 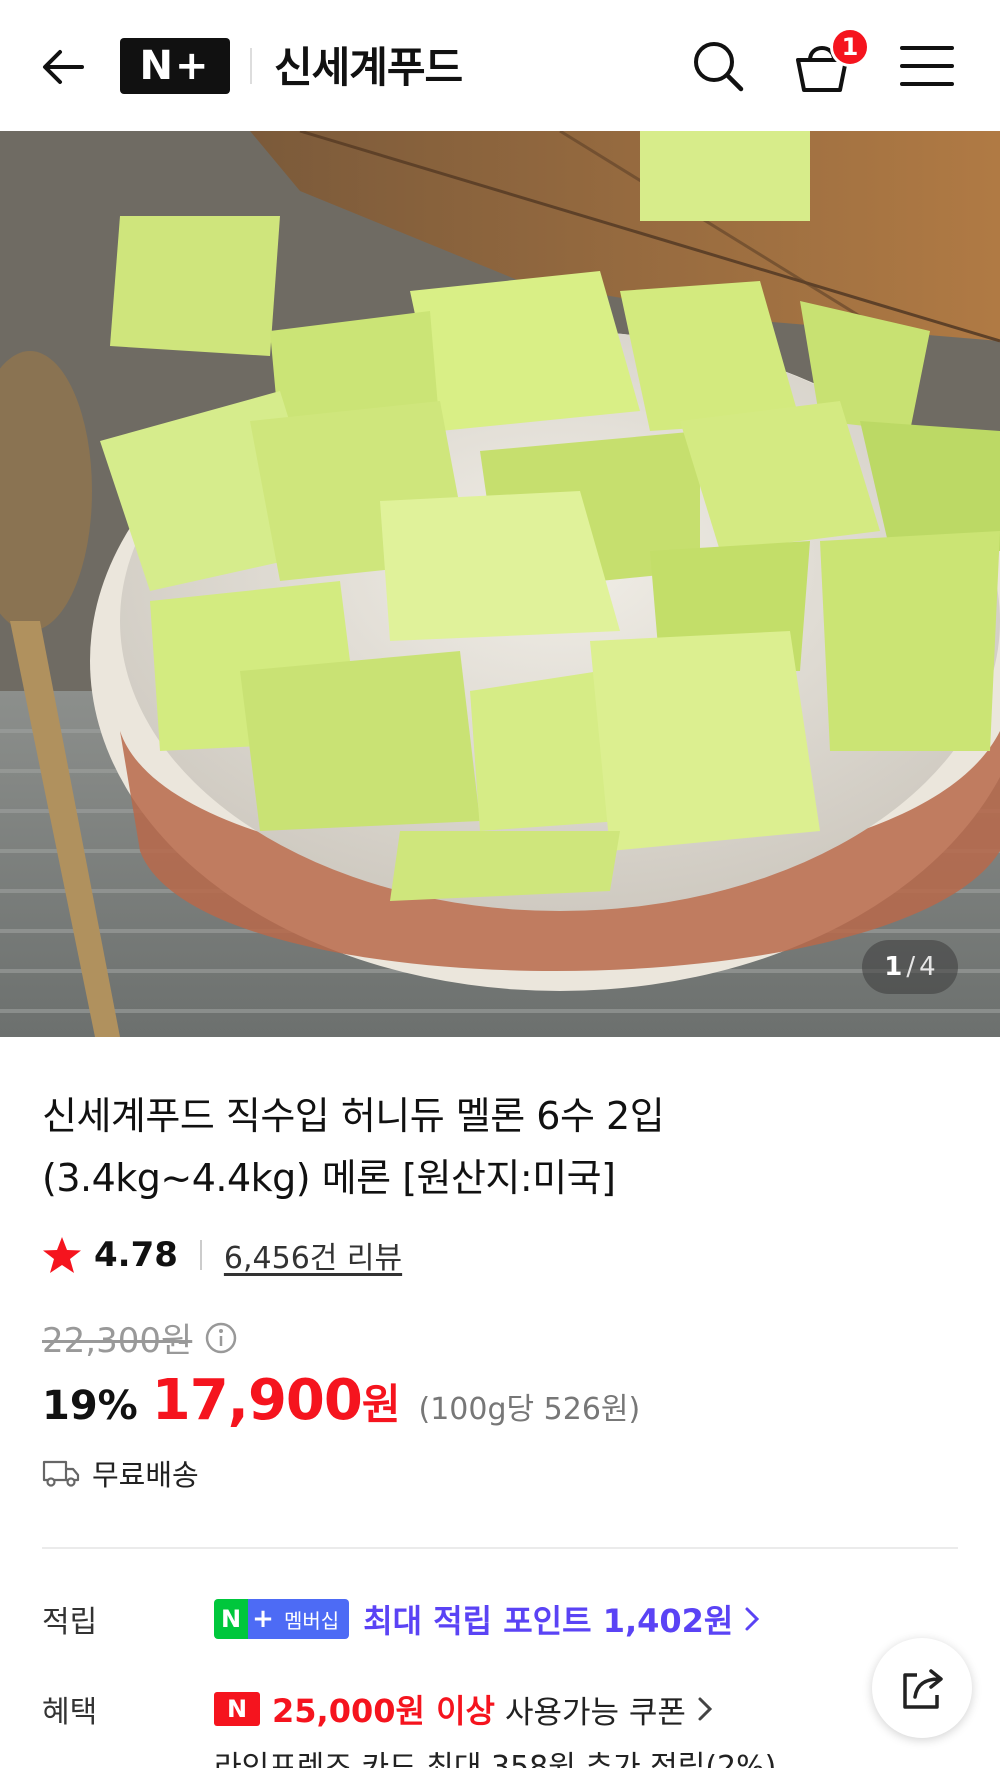 What do you see at coordinates (263, 1619) in the screenshot?
I see `plus-icon: +` at bounding box center [263, 1619].